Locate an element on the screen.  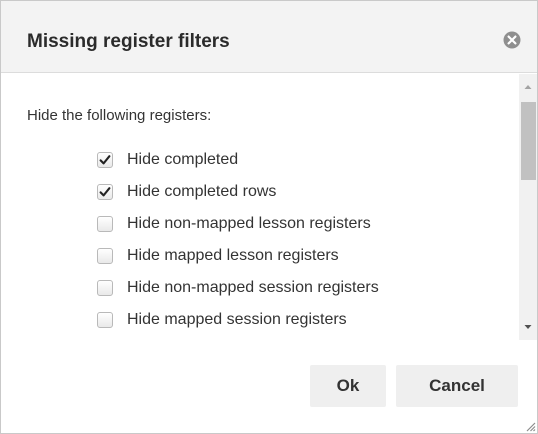
triangle-down-icon is located at coordinates (528, 327).